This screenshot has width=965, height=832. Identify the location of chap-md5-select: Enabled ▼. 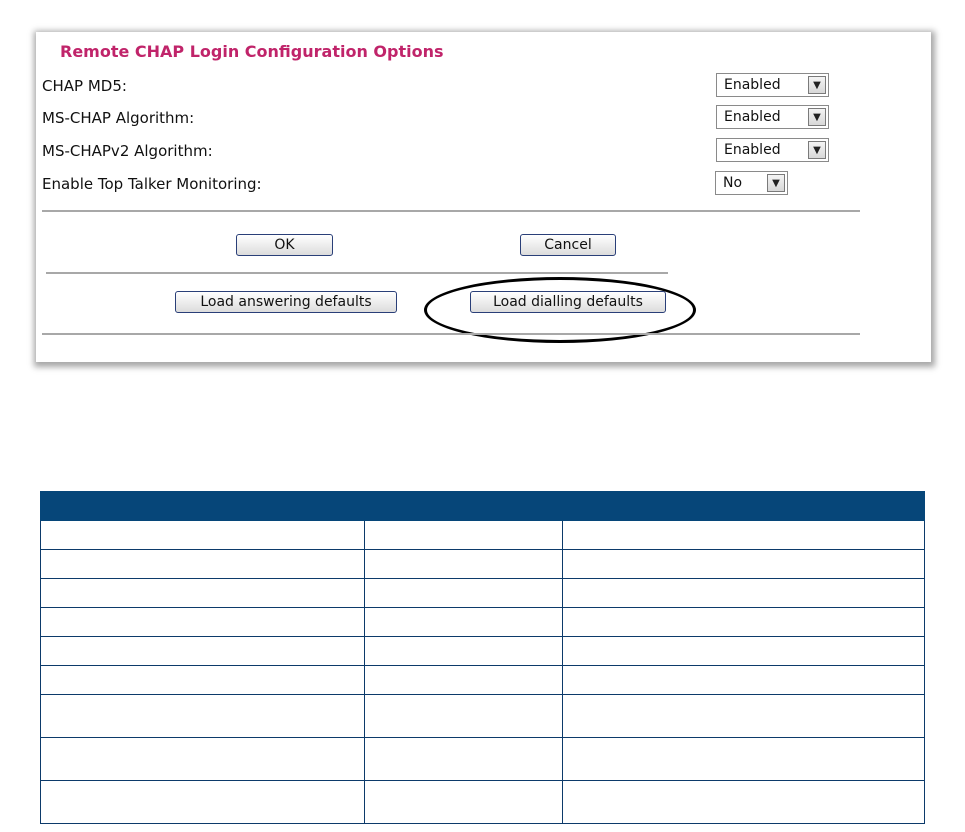
(772, 85).